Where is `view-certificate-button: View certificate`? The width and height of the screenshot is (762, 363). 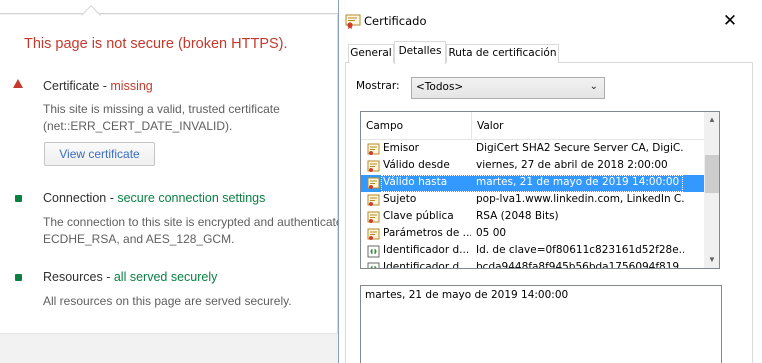 view-certificate-button: View certificate is located at coordinates (99, 154).